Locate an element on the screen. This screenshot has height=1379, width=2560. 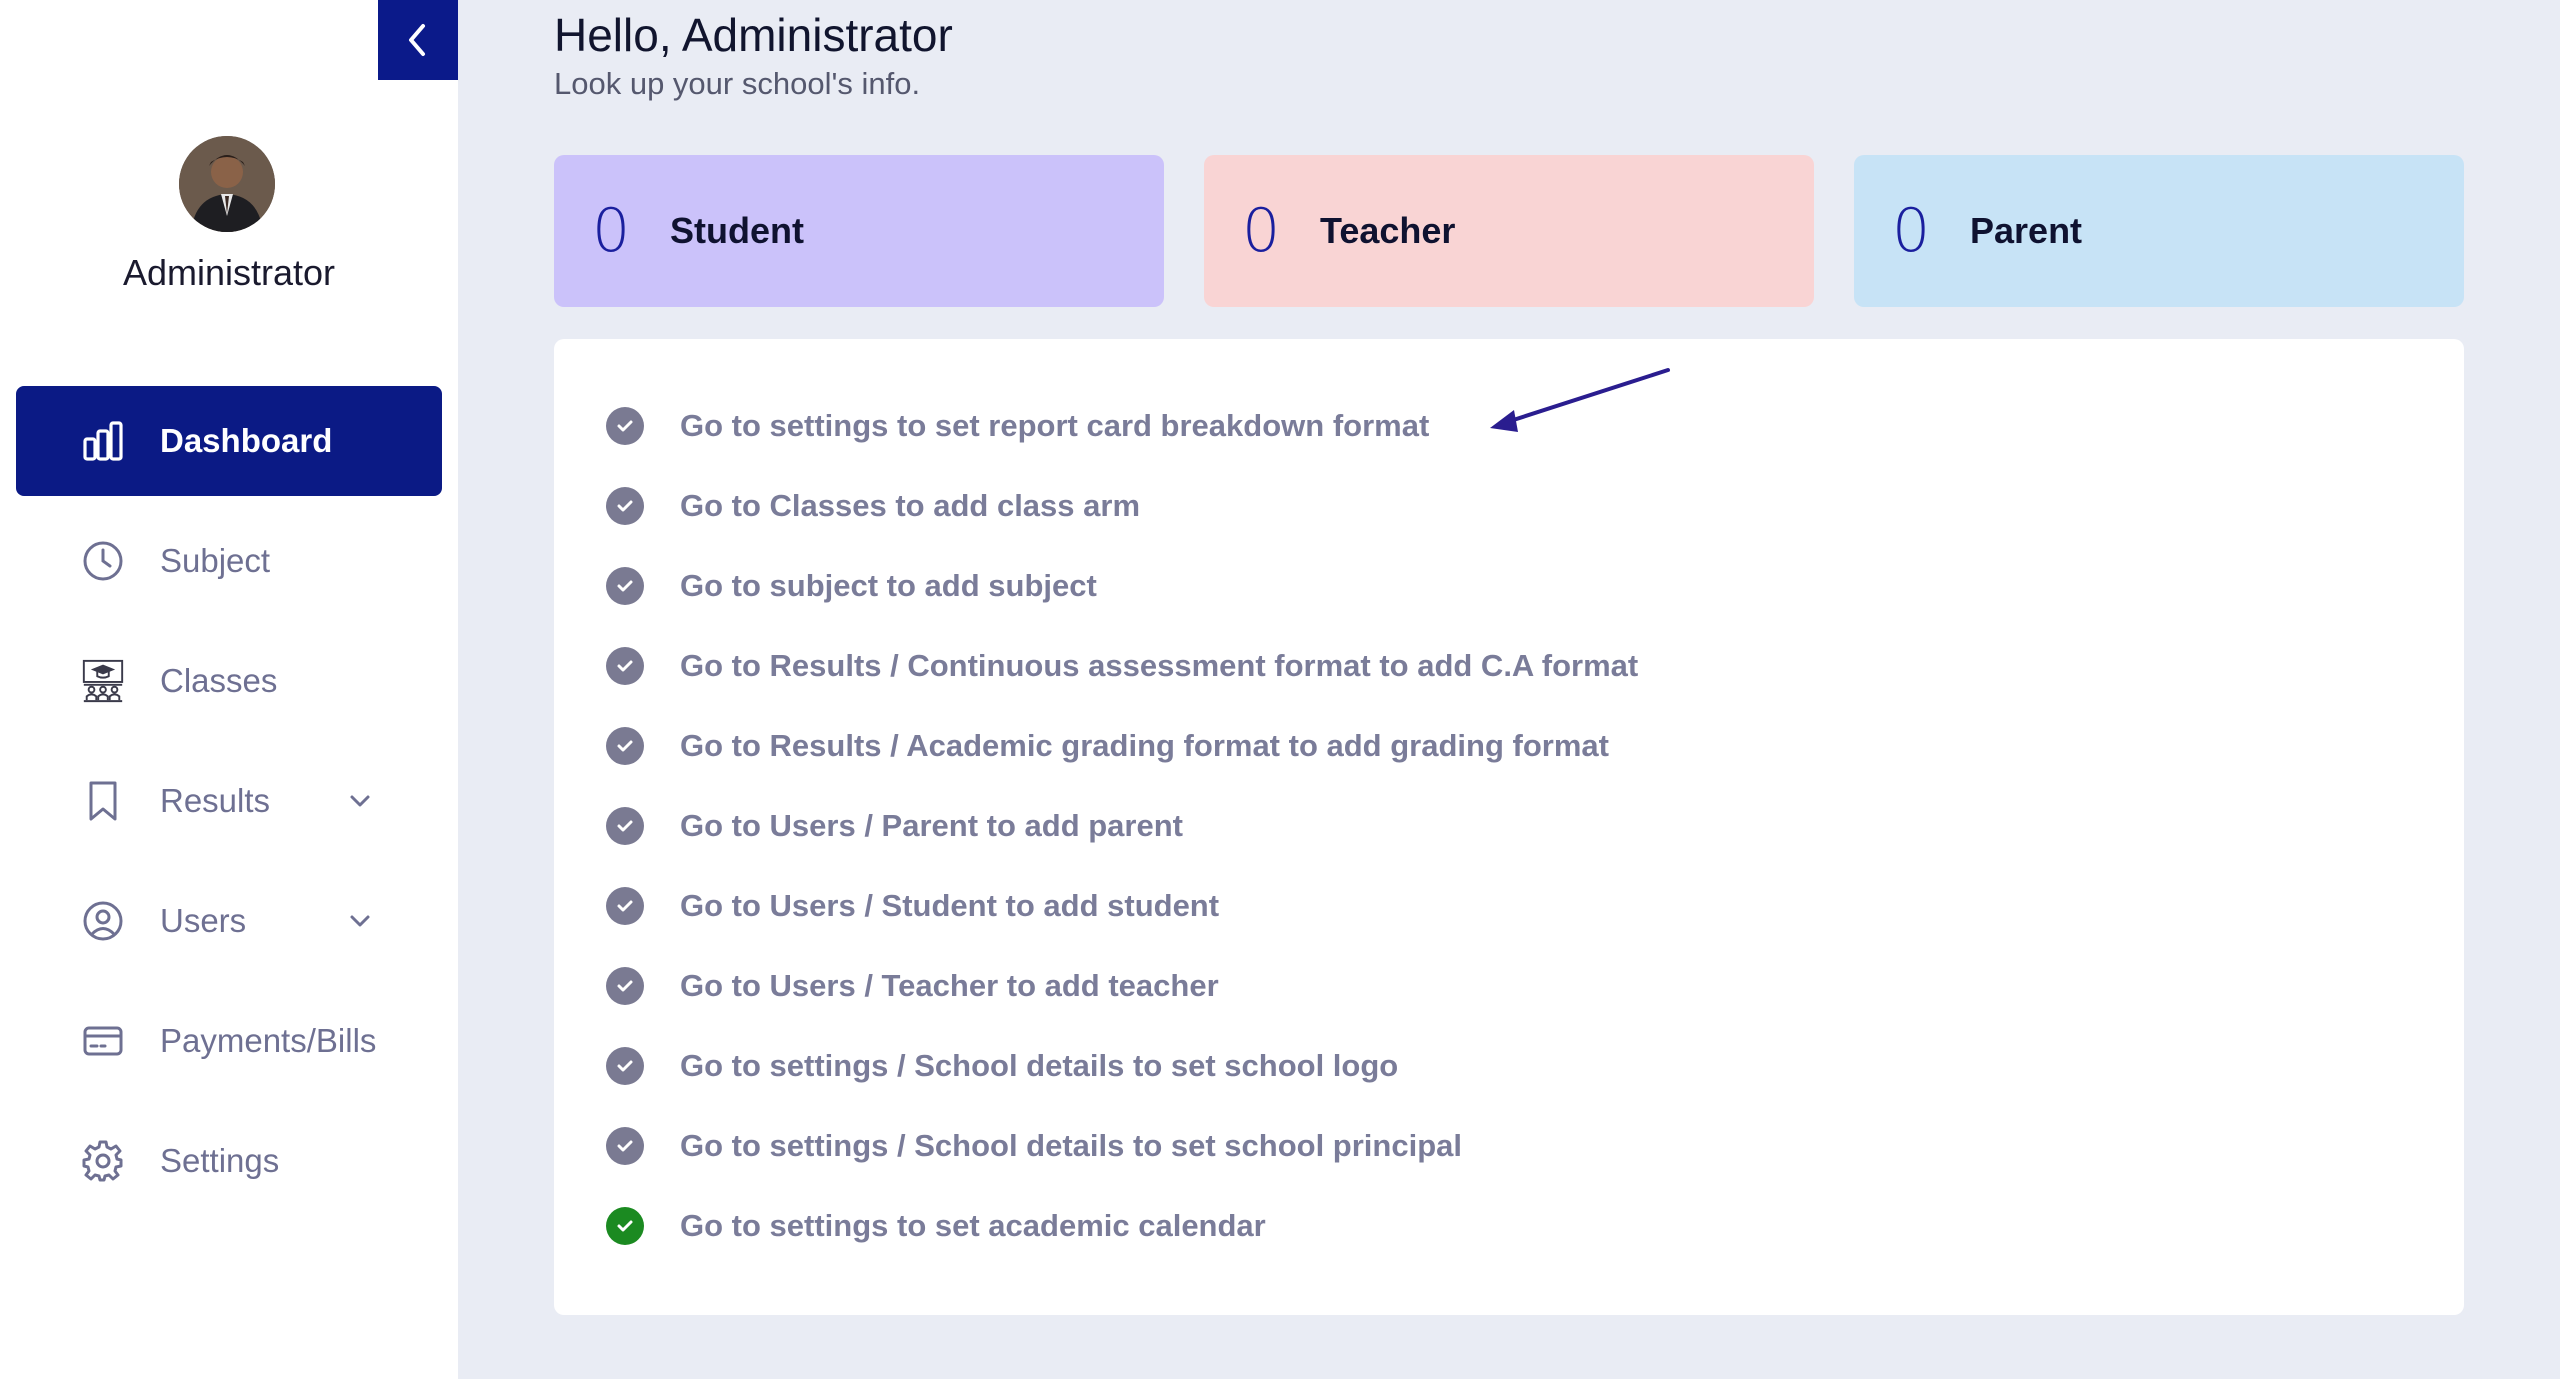
bar-chart-icon is located at coordinates (103, 441).